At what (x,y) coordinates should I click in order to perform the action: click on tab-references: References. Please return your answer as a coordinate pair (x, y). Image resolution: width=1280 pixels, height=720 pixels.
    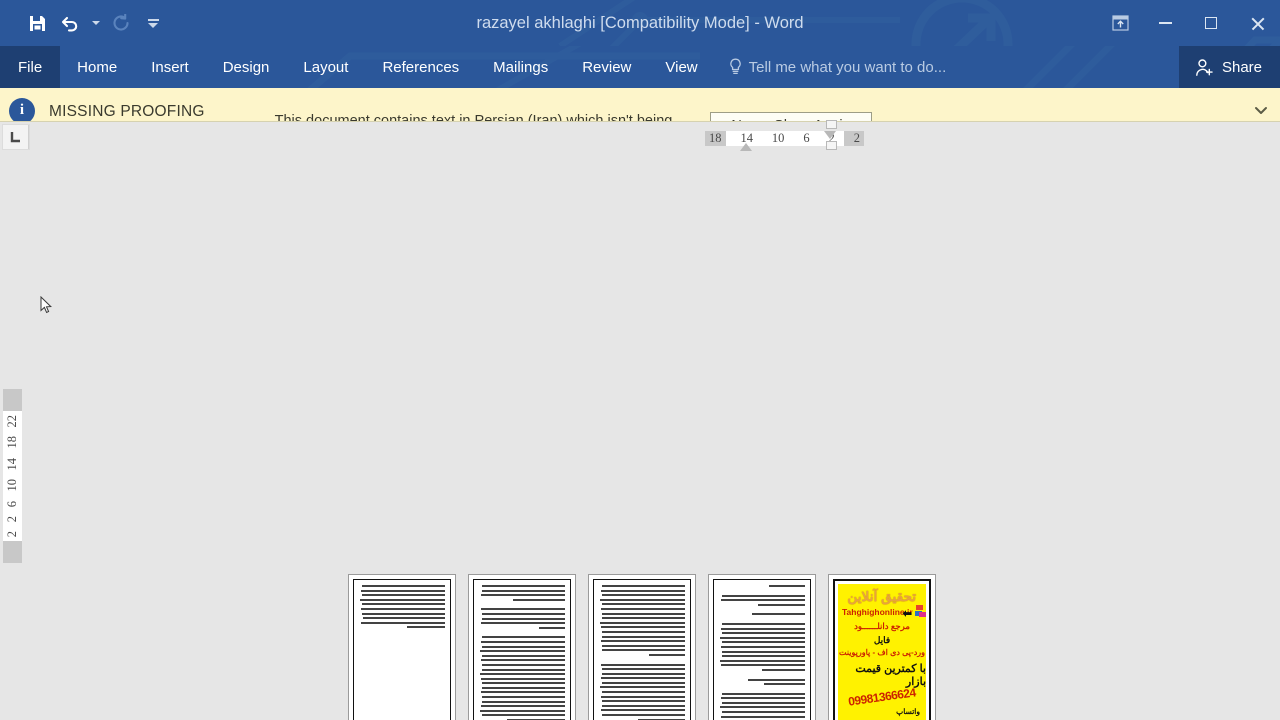
    Looking at the image, I should click on (420, 67).